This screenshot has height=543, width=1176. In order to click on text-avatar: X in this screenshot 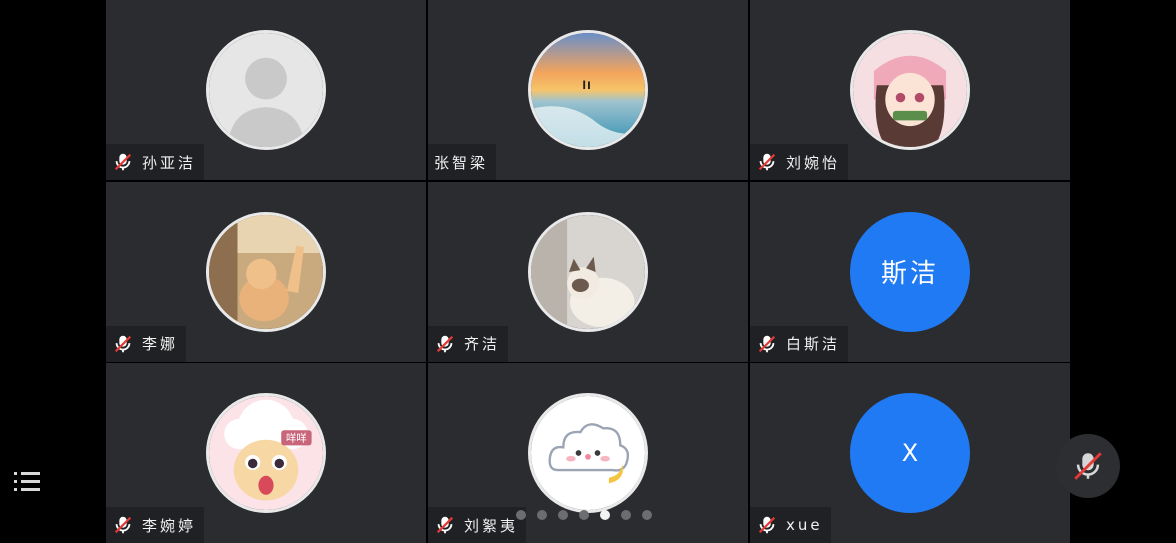, I will do `click(910, 453)`.